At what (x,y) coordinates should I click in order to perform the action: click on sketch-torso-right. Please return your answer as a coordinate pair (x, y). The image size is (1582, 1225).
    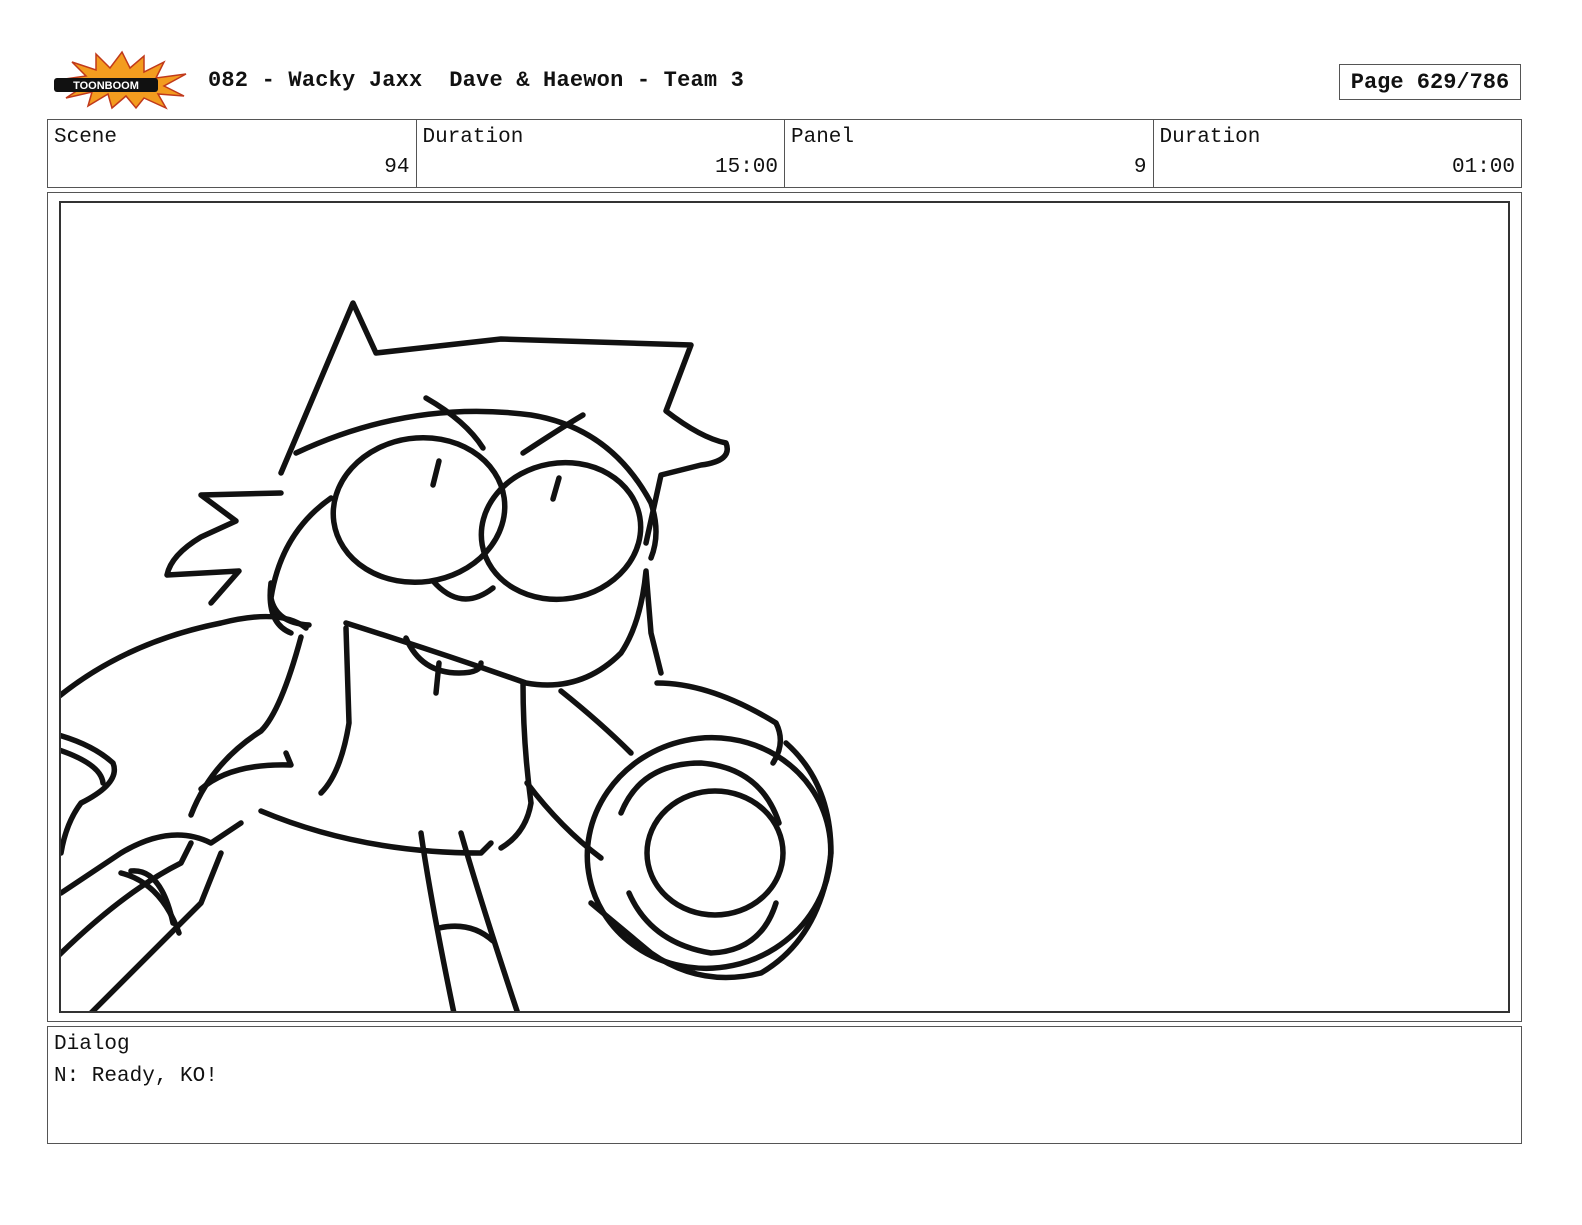
    Looking at the image, I should click on (516, 765).